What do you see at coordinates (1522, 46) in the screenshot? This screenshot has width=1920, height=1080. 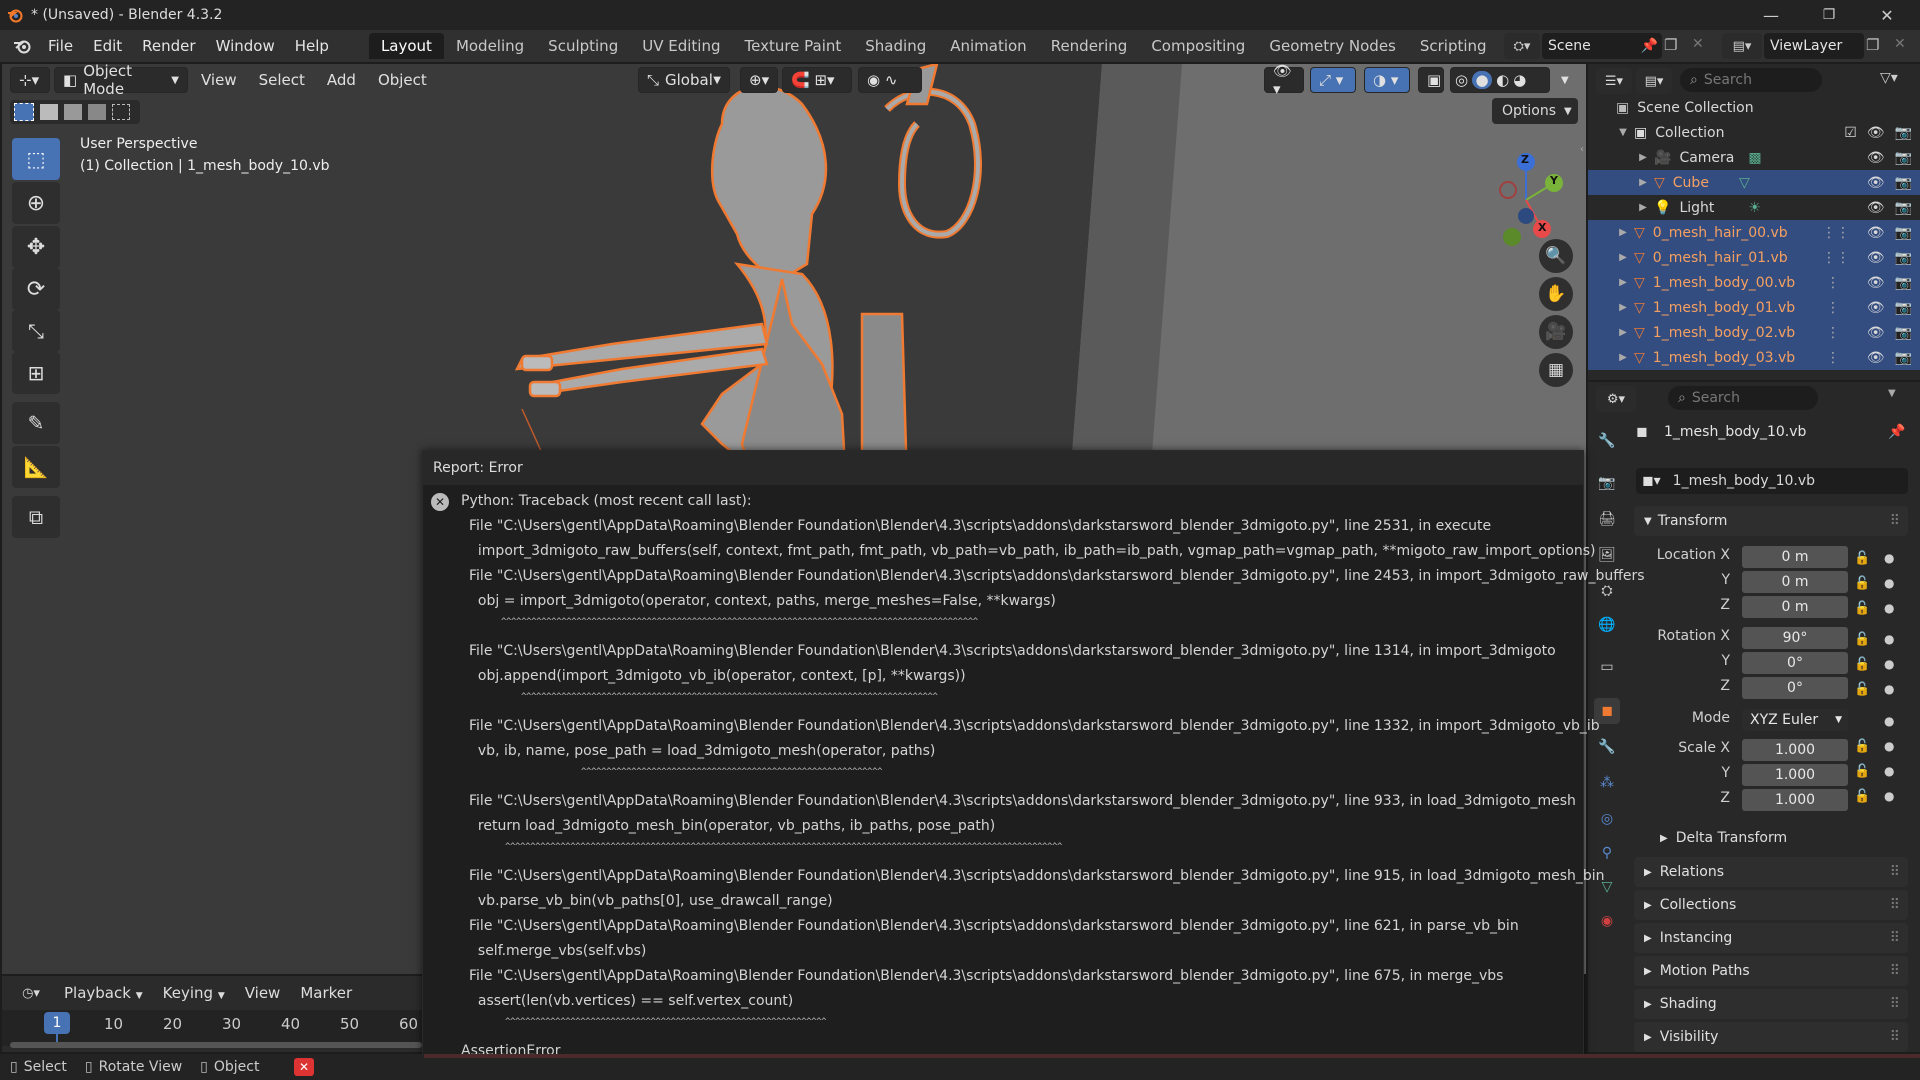 I see `scene-selector-button: ⛭▾` at bounding box center [1522, 46].